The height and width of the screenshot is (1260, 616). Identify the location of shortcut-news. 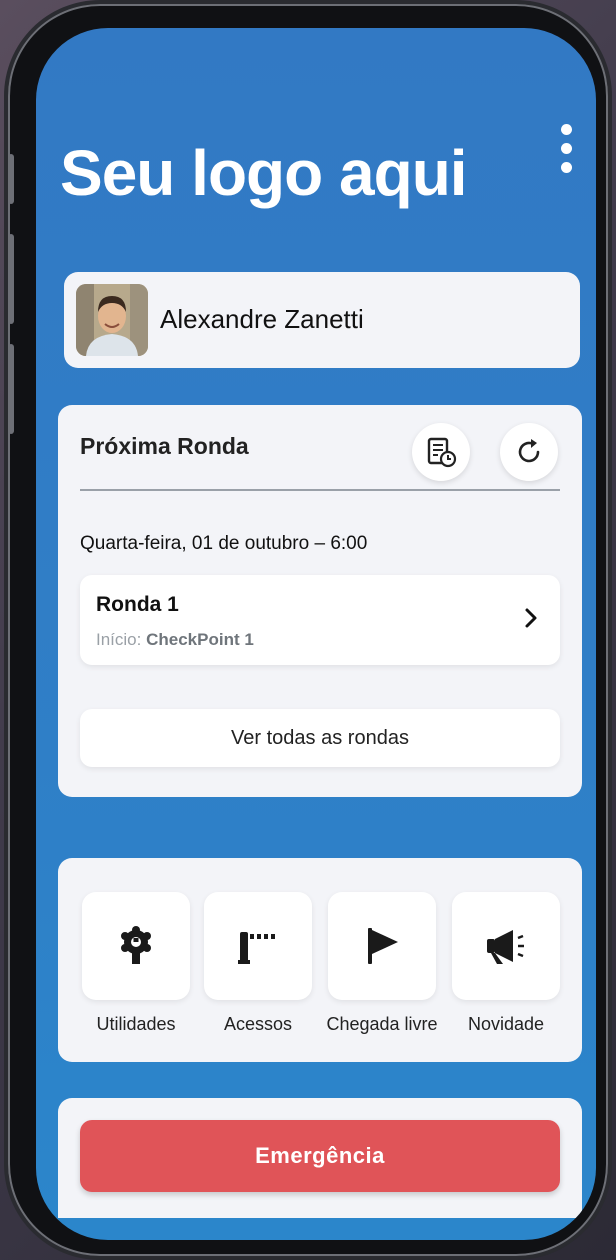
(506, 946).